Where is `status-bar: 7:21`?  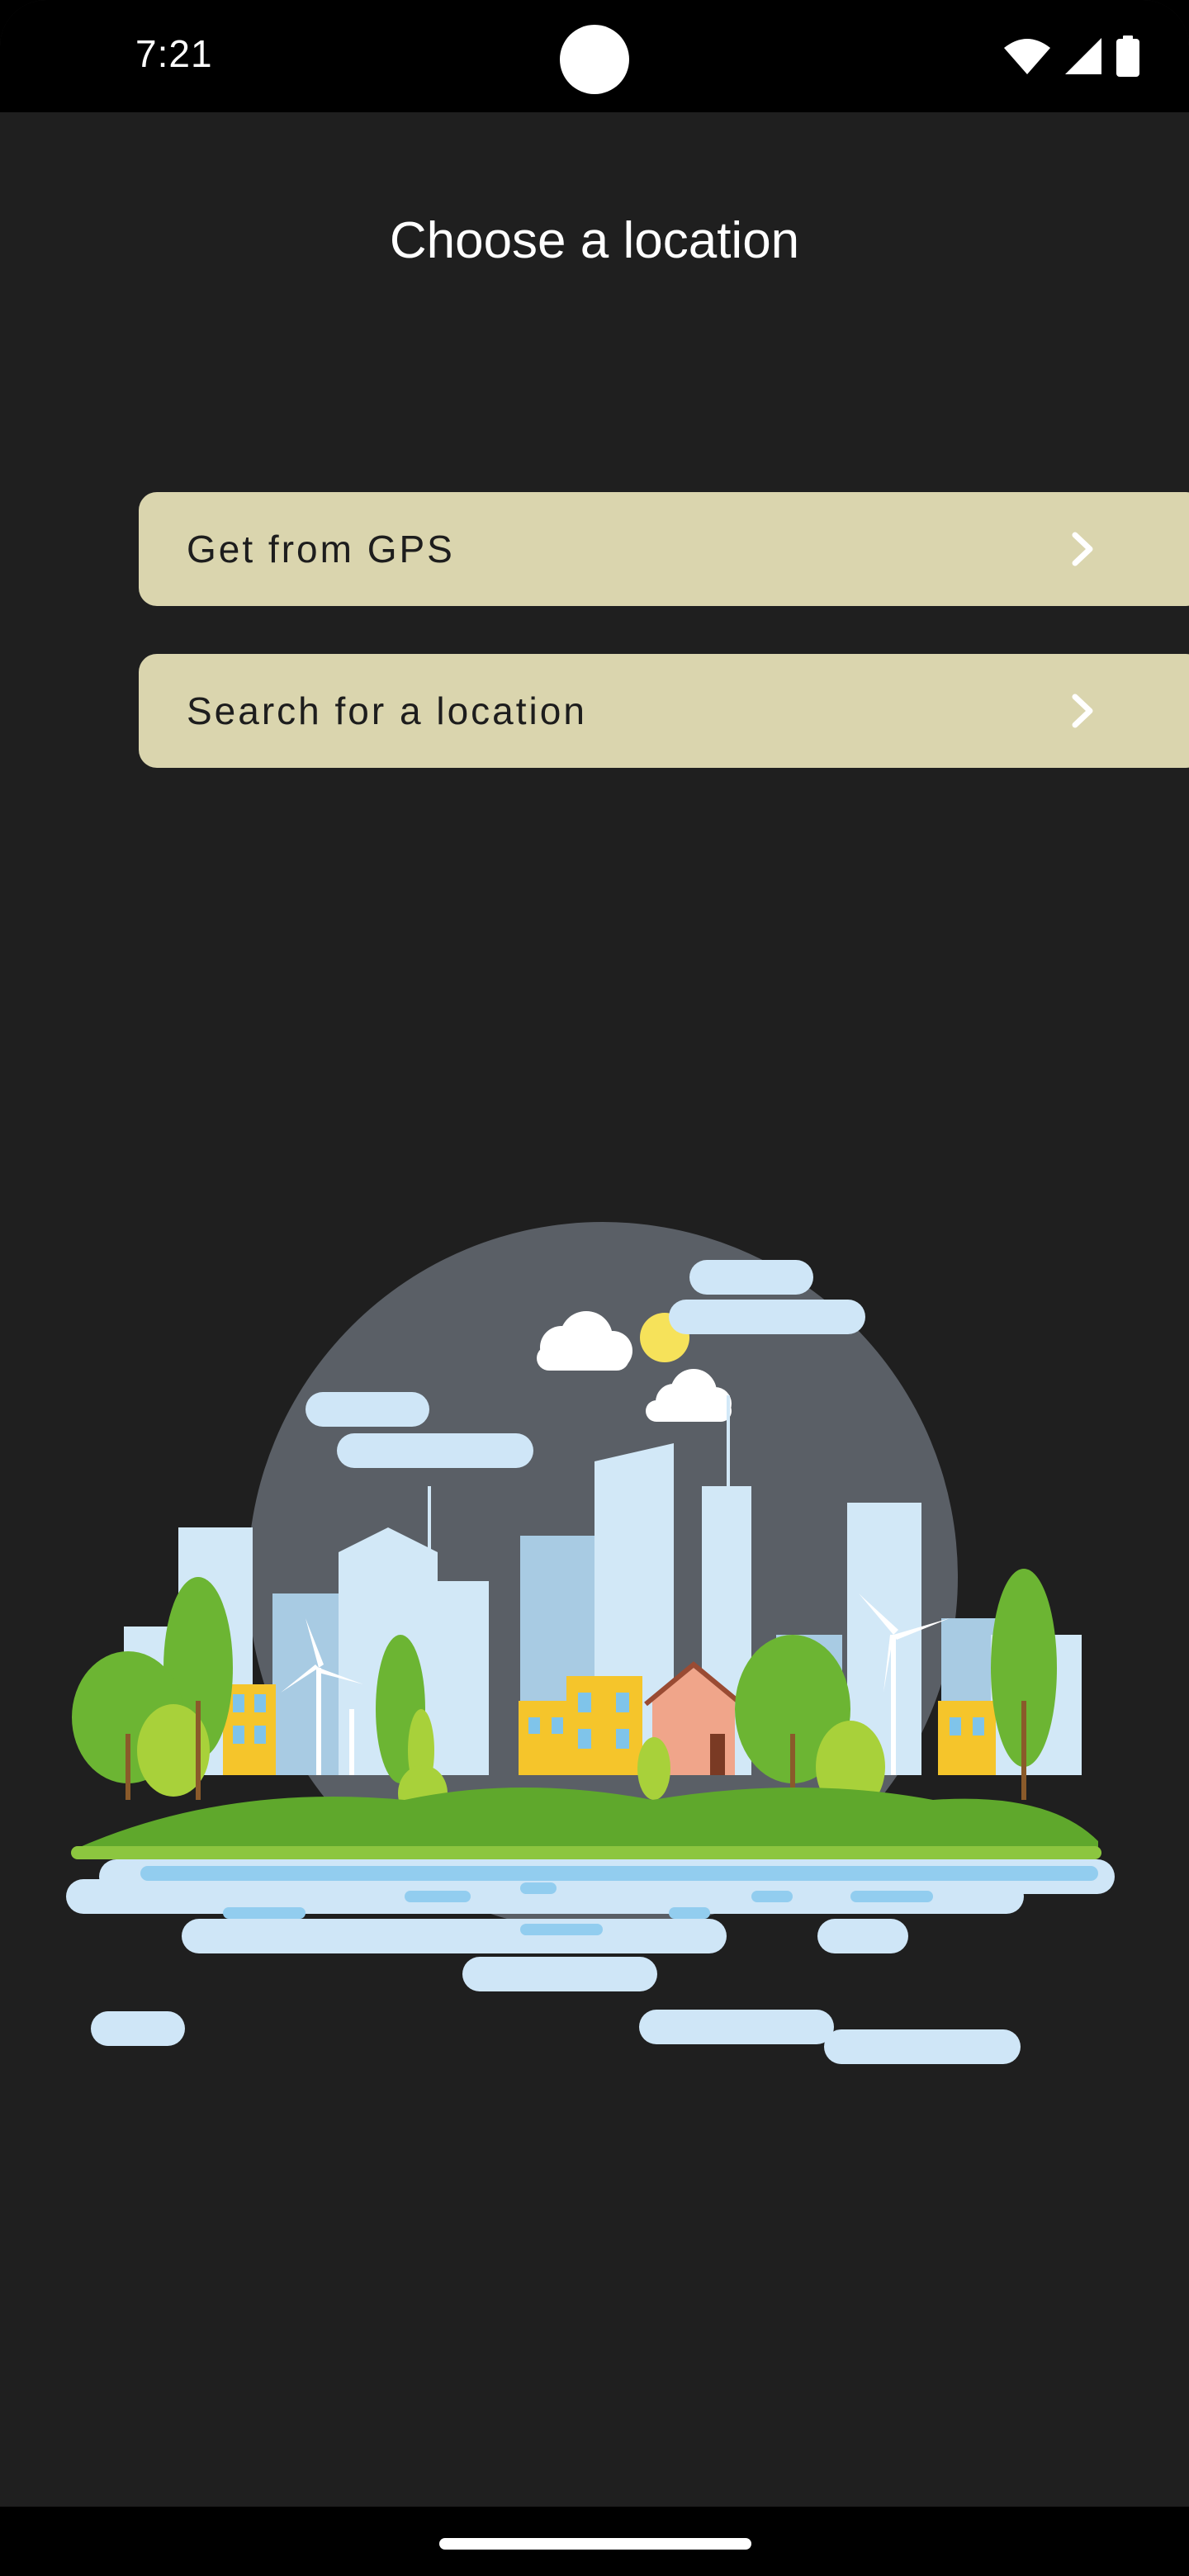 status-bar: 7:21 is located at coordinates (594, 56).